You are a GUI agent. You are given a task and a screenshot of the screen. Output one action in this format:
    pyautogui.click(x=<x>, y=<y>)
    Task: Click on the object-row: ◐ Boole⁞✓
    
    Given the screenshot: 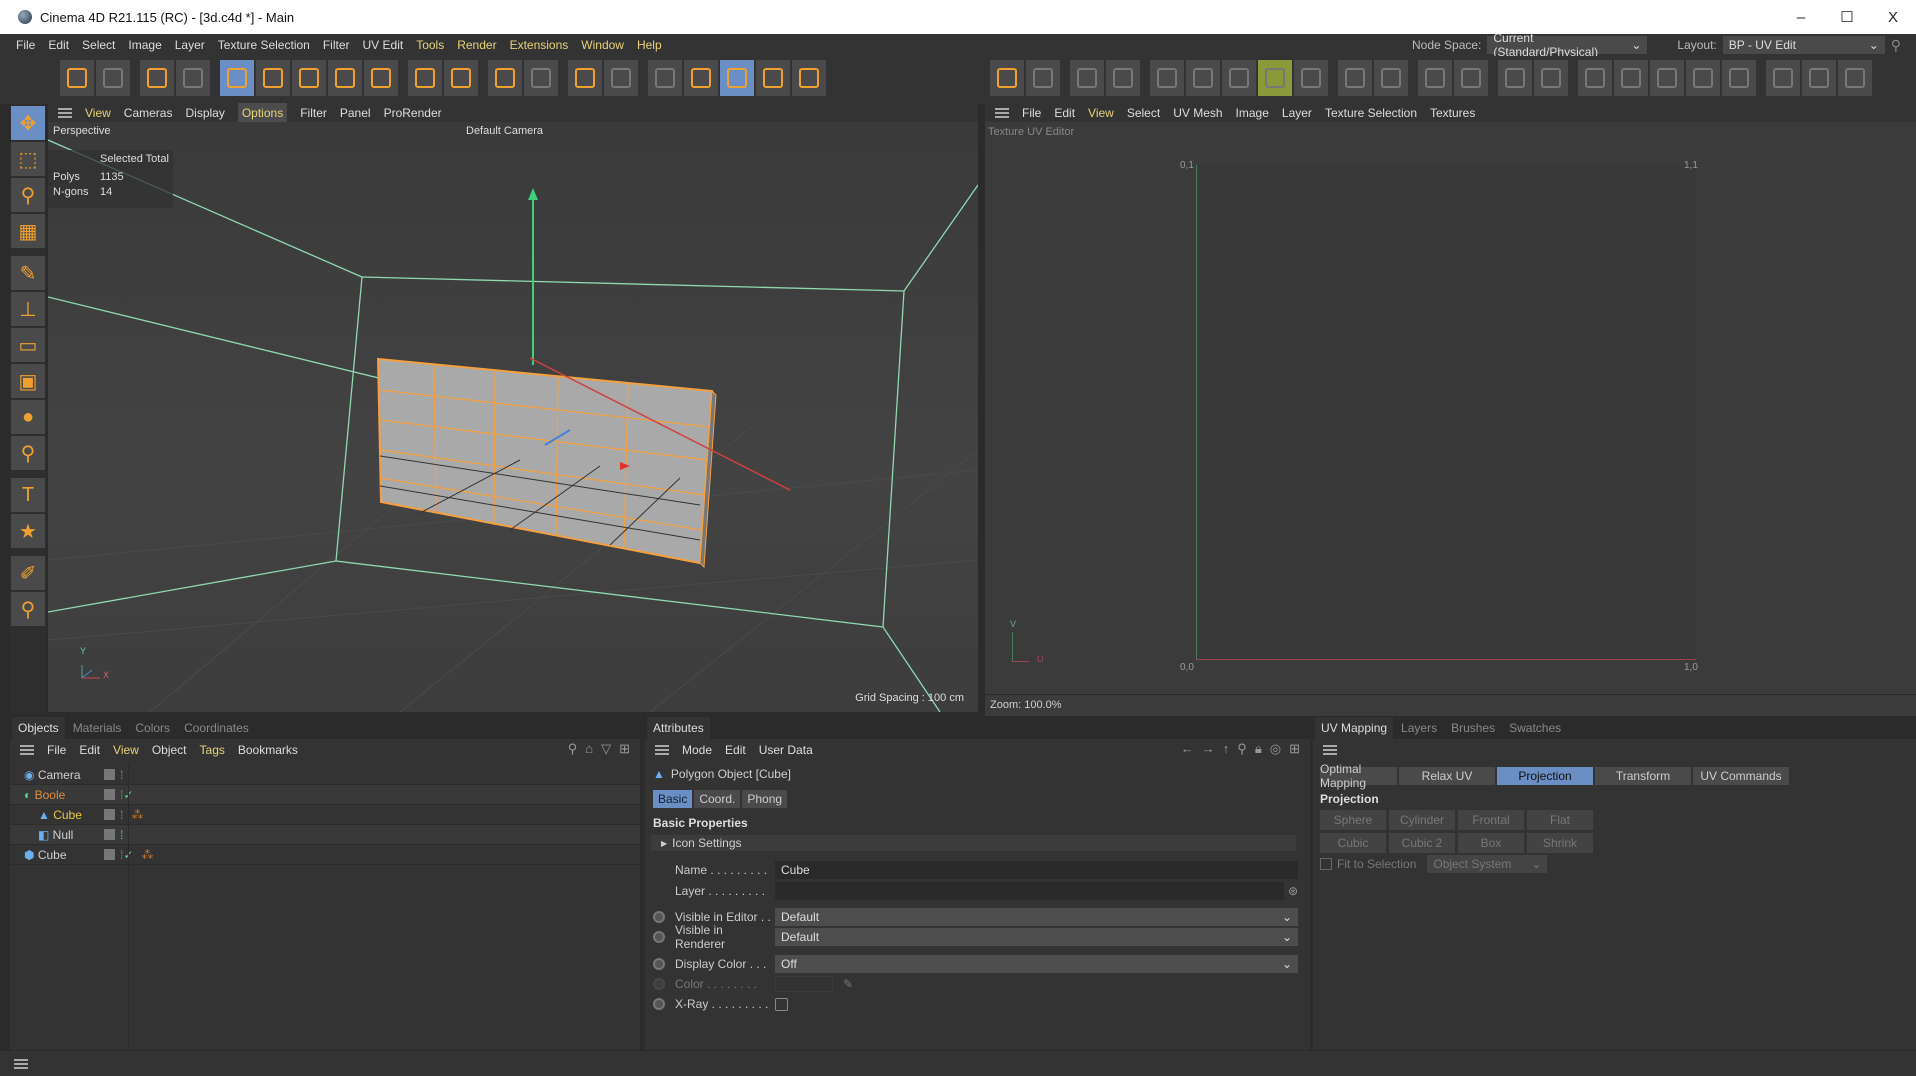 What is the action you would take?
    pyautogui.click(x=325, y=795)
    